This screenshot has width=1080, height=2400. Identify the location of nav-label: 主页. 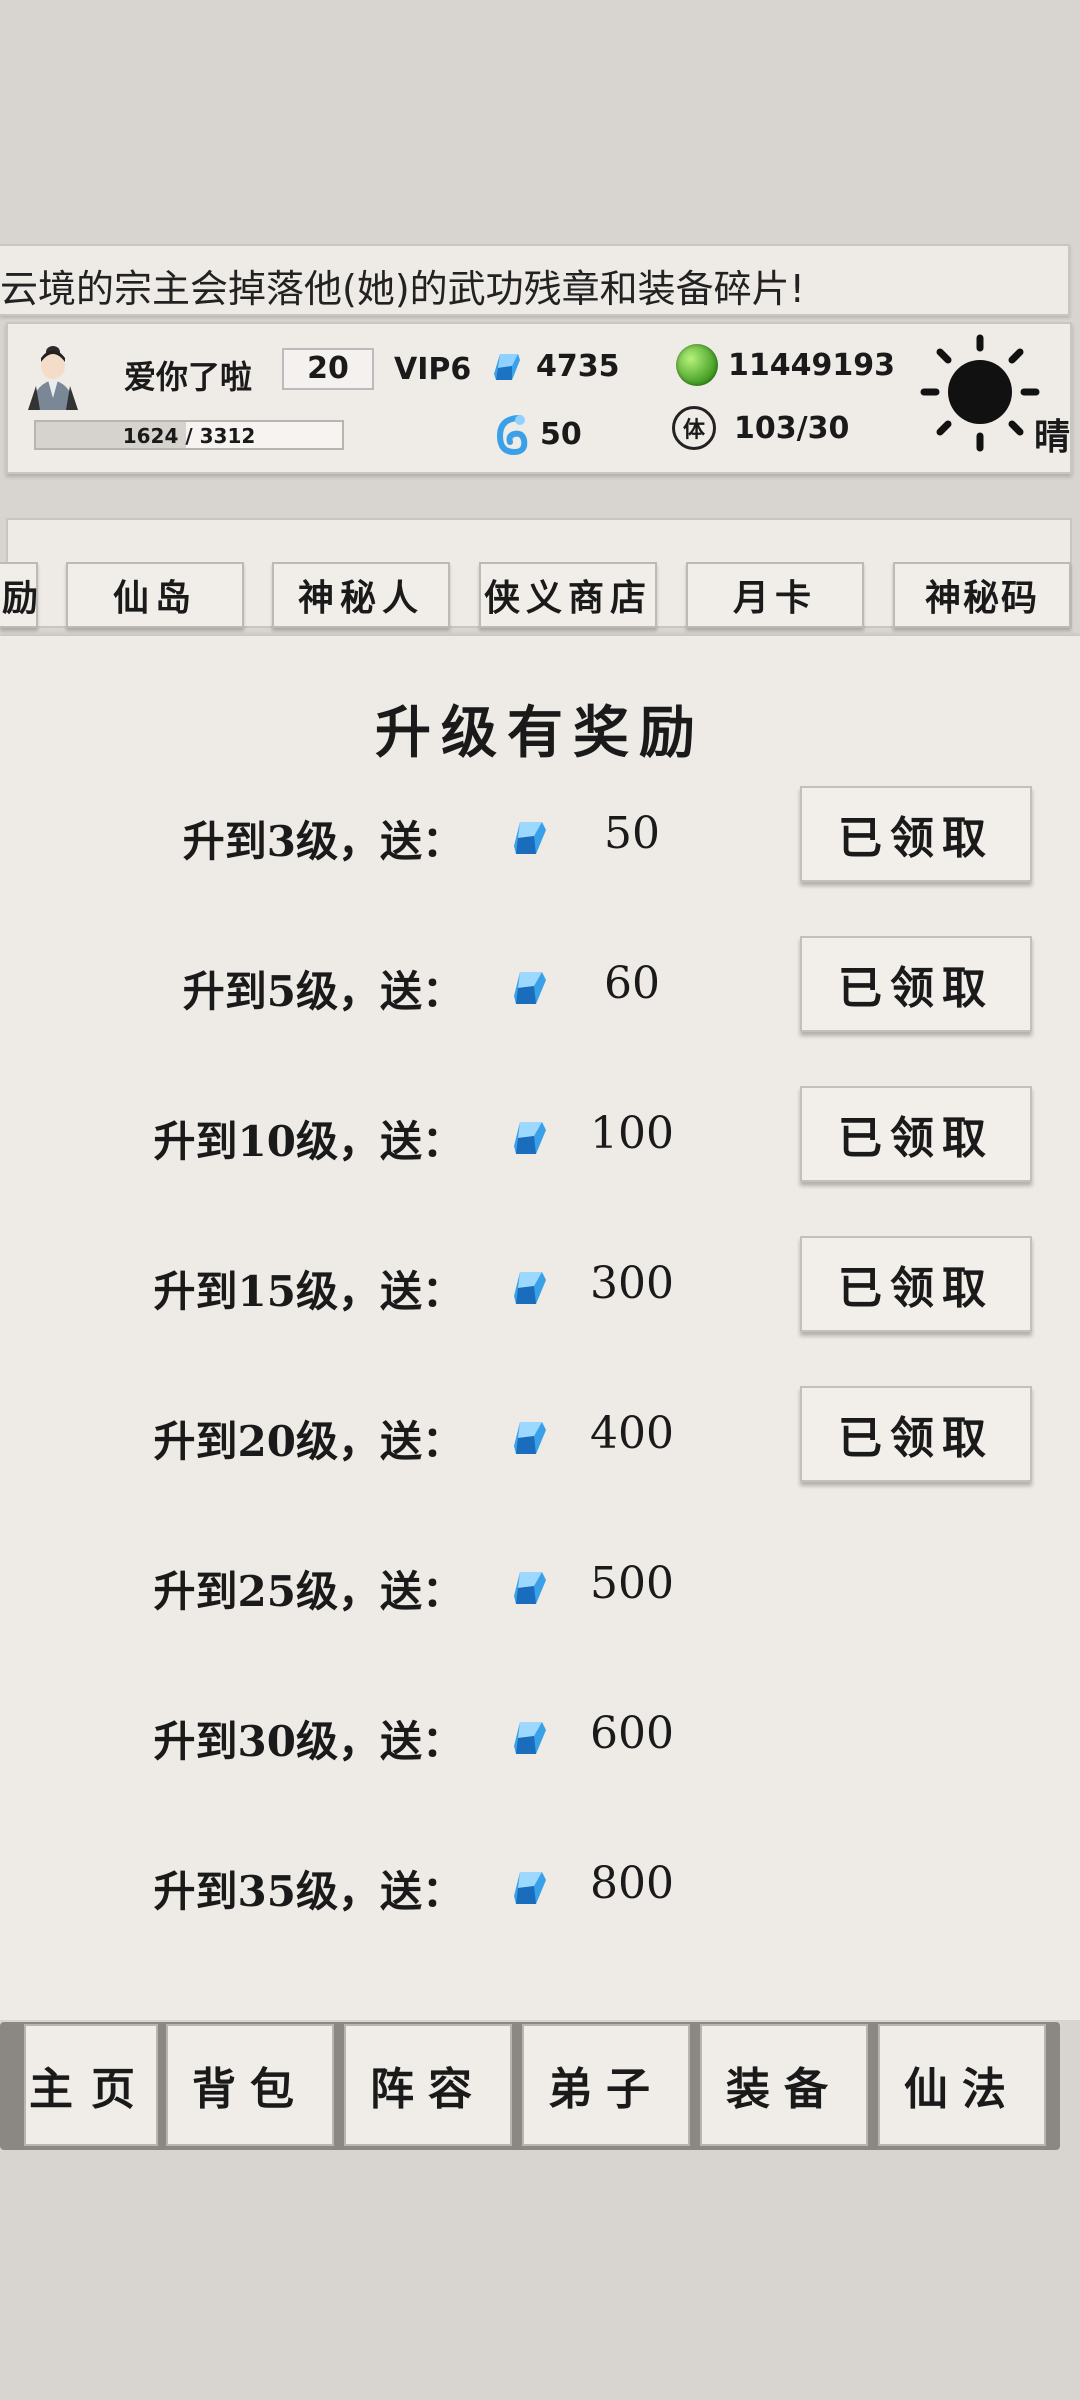
(91, 2089).